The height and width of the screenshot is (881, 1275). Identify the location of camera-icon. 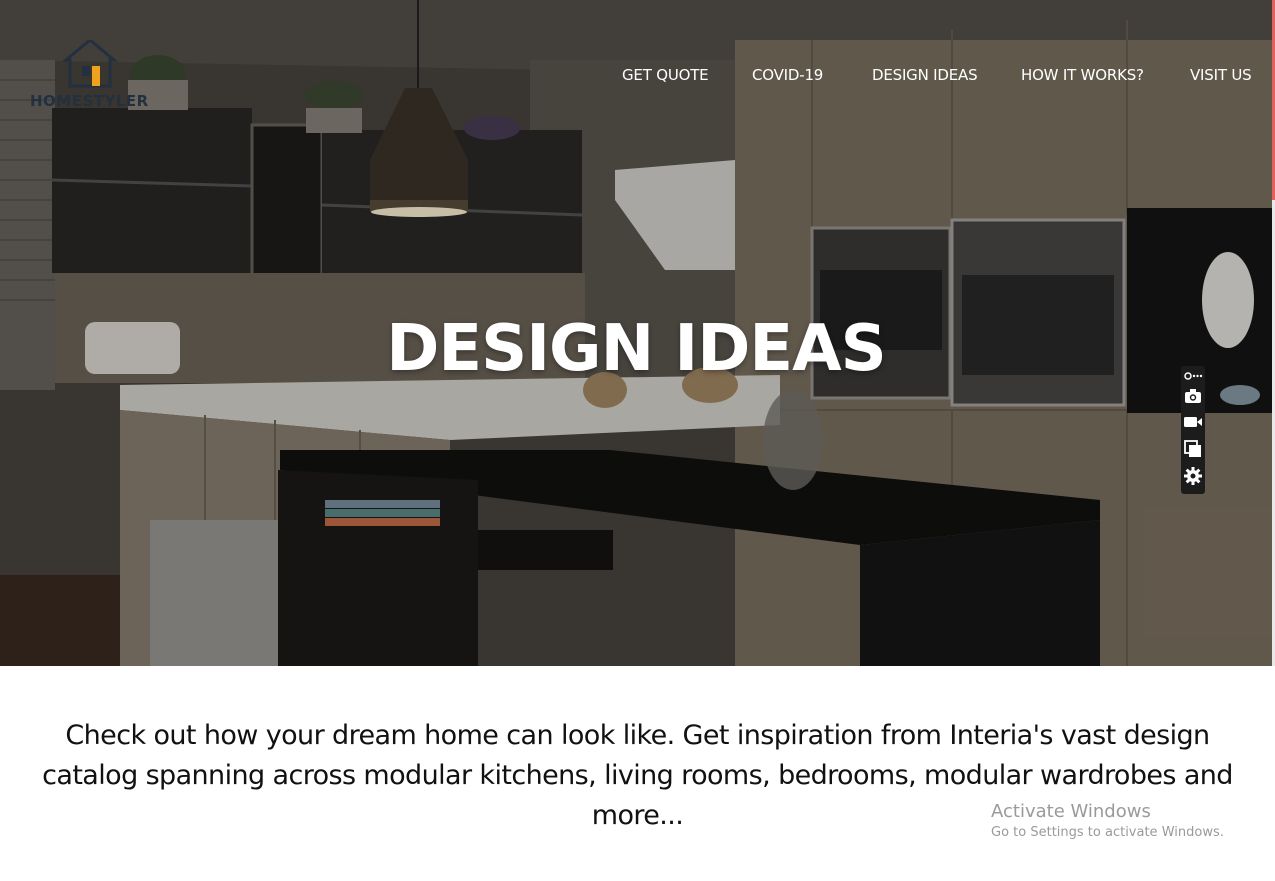
(1193, 396).